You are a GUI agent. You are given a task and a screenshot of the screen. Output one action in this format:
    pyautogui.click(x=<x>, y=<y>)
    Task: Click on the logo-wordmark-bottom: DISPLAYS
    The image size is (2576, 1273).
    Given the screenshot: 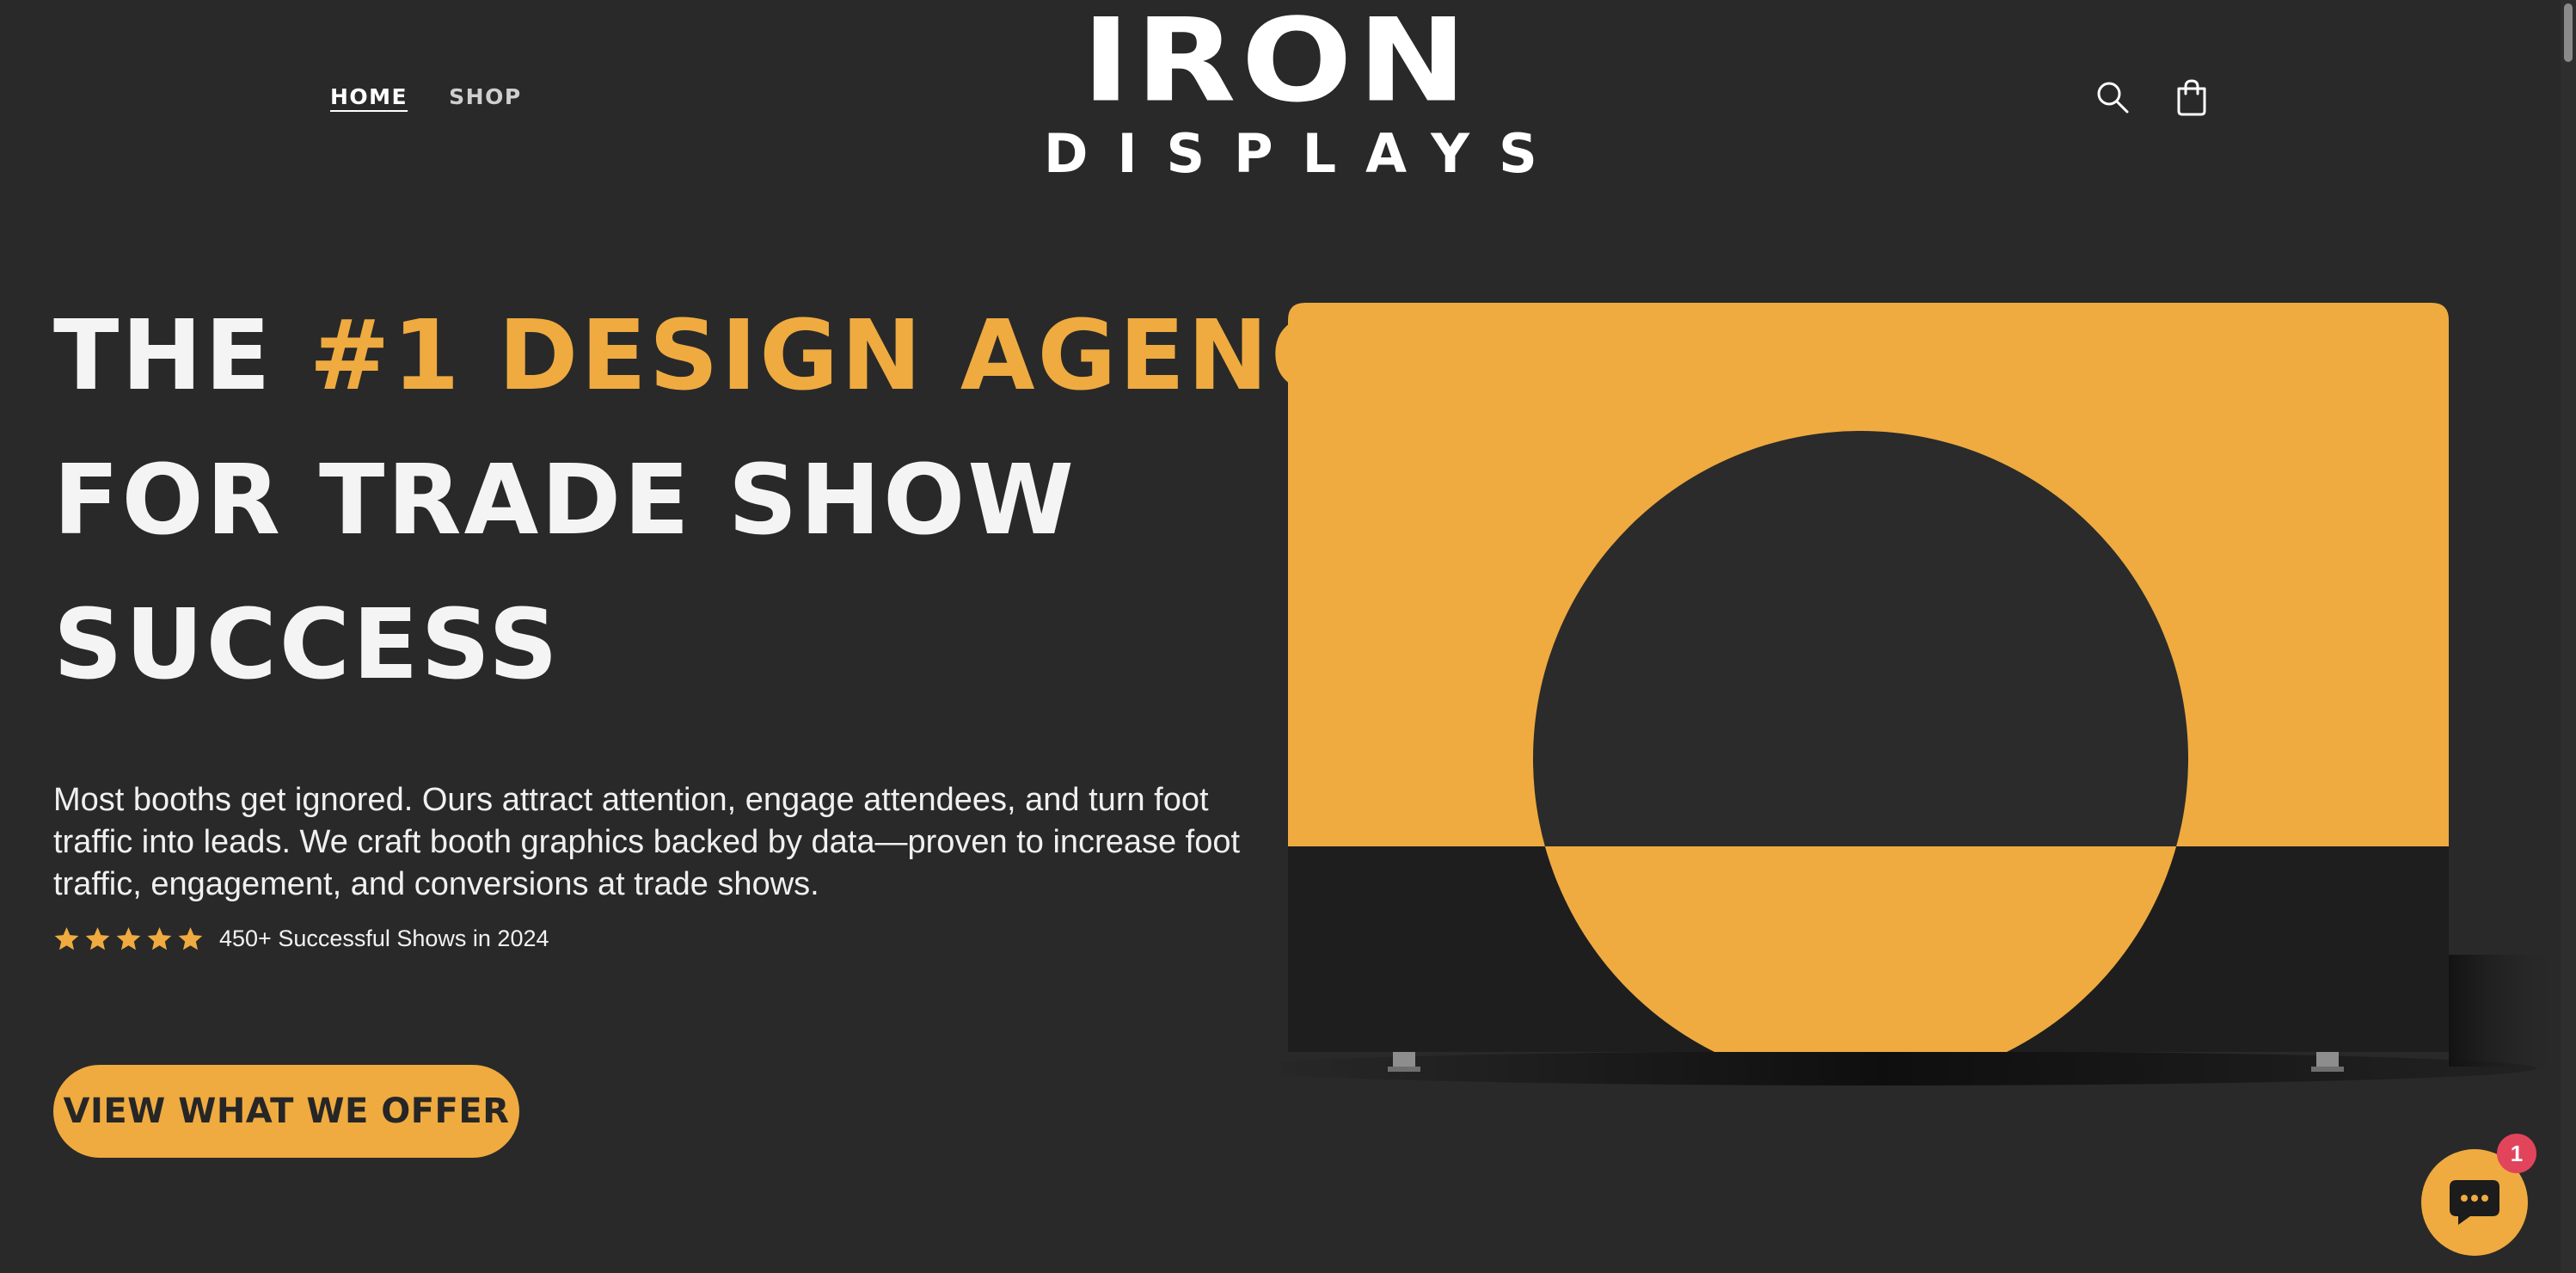 What is the action you would take?
    pyautogui.click(x=1305, y=153)
    